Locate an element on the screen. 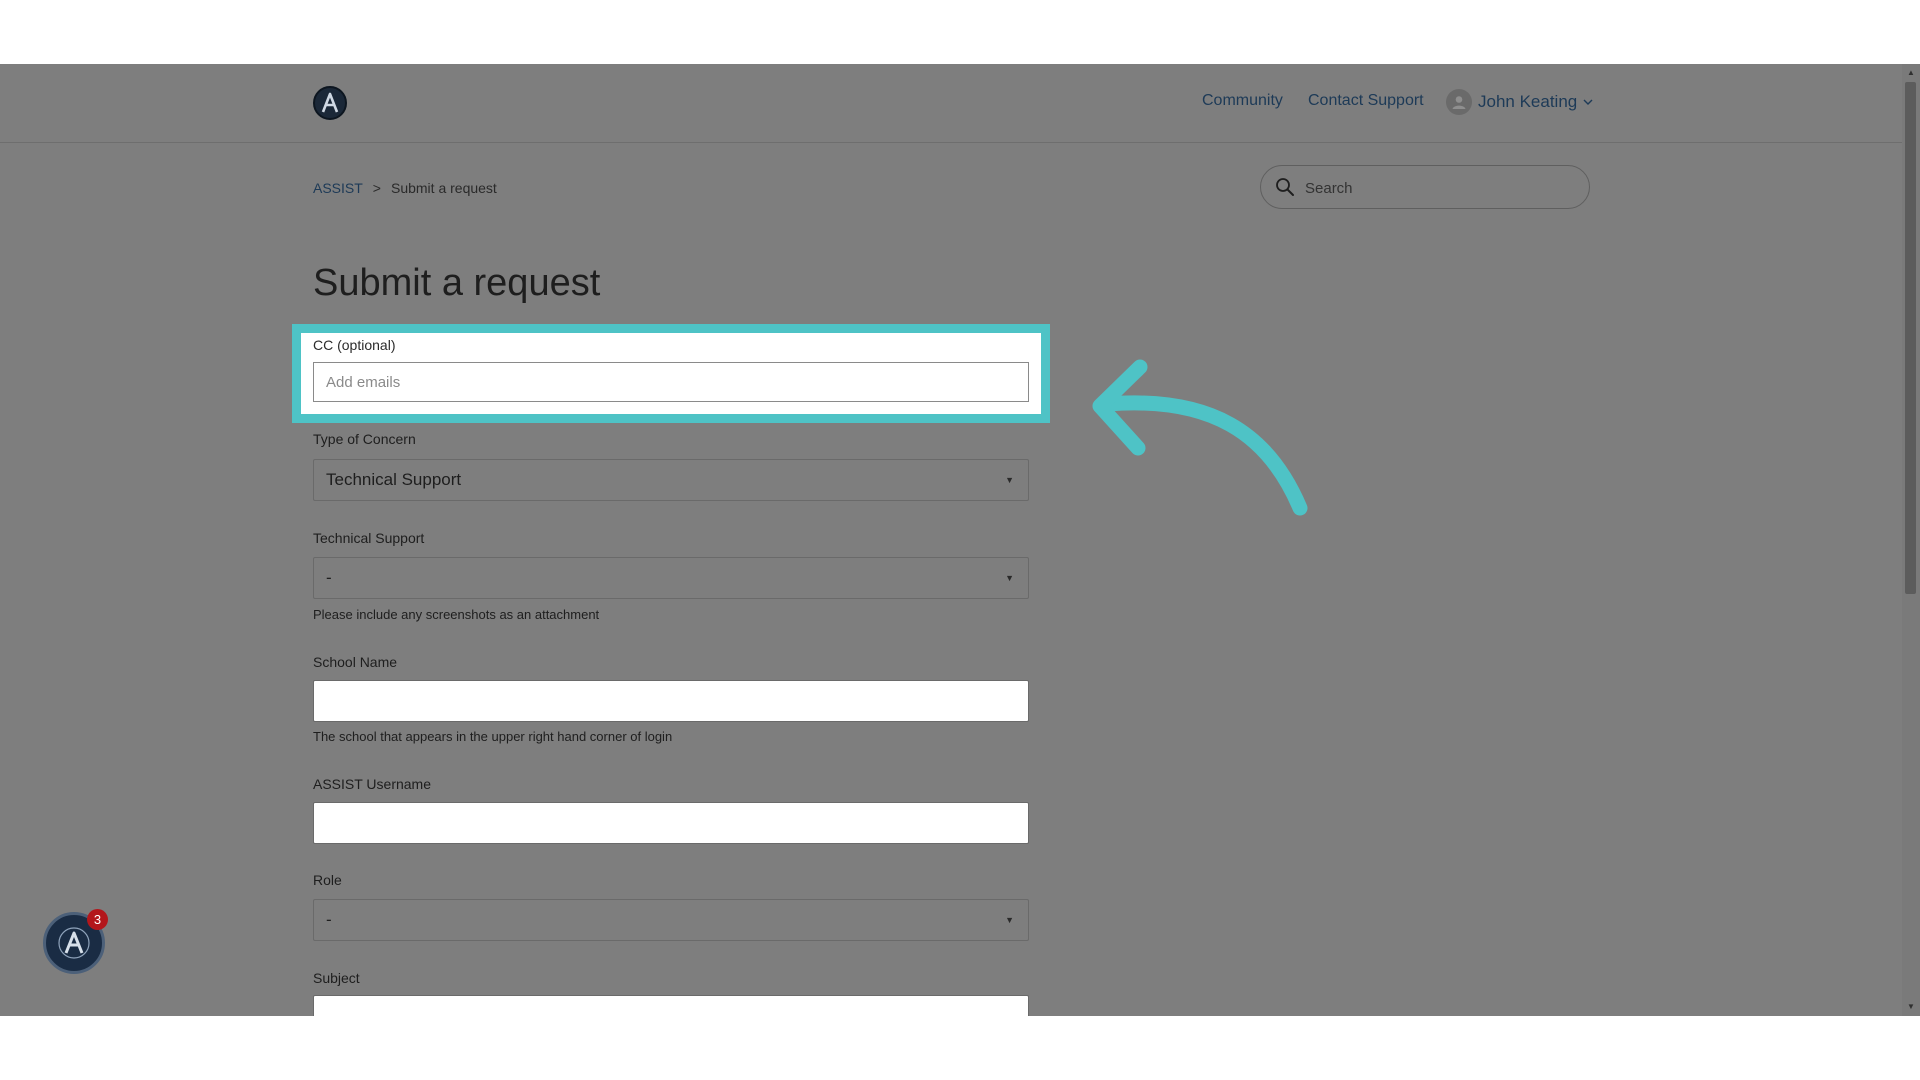  user-menu: John Keating is located at coordinates (1519, 102).